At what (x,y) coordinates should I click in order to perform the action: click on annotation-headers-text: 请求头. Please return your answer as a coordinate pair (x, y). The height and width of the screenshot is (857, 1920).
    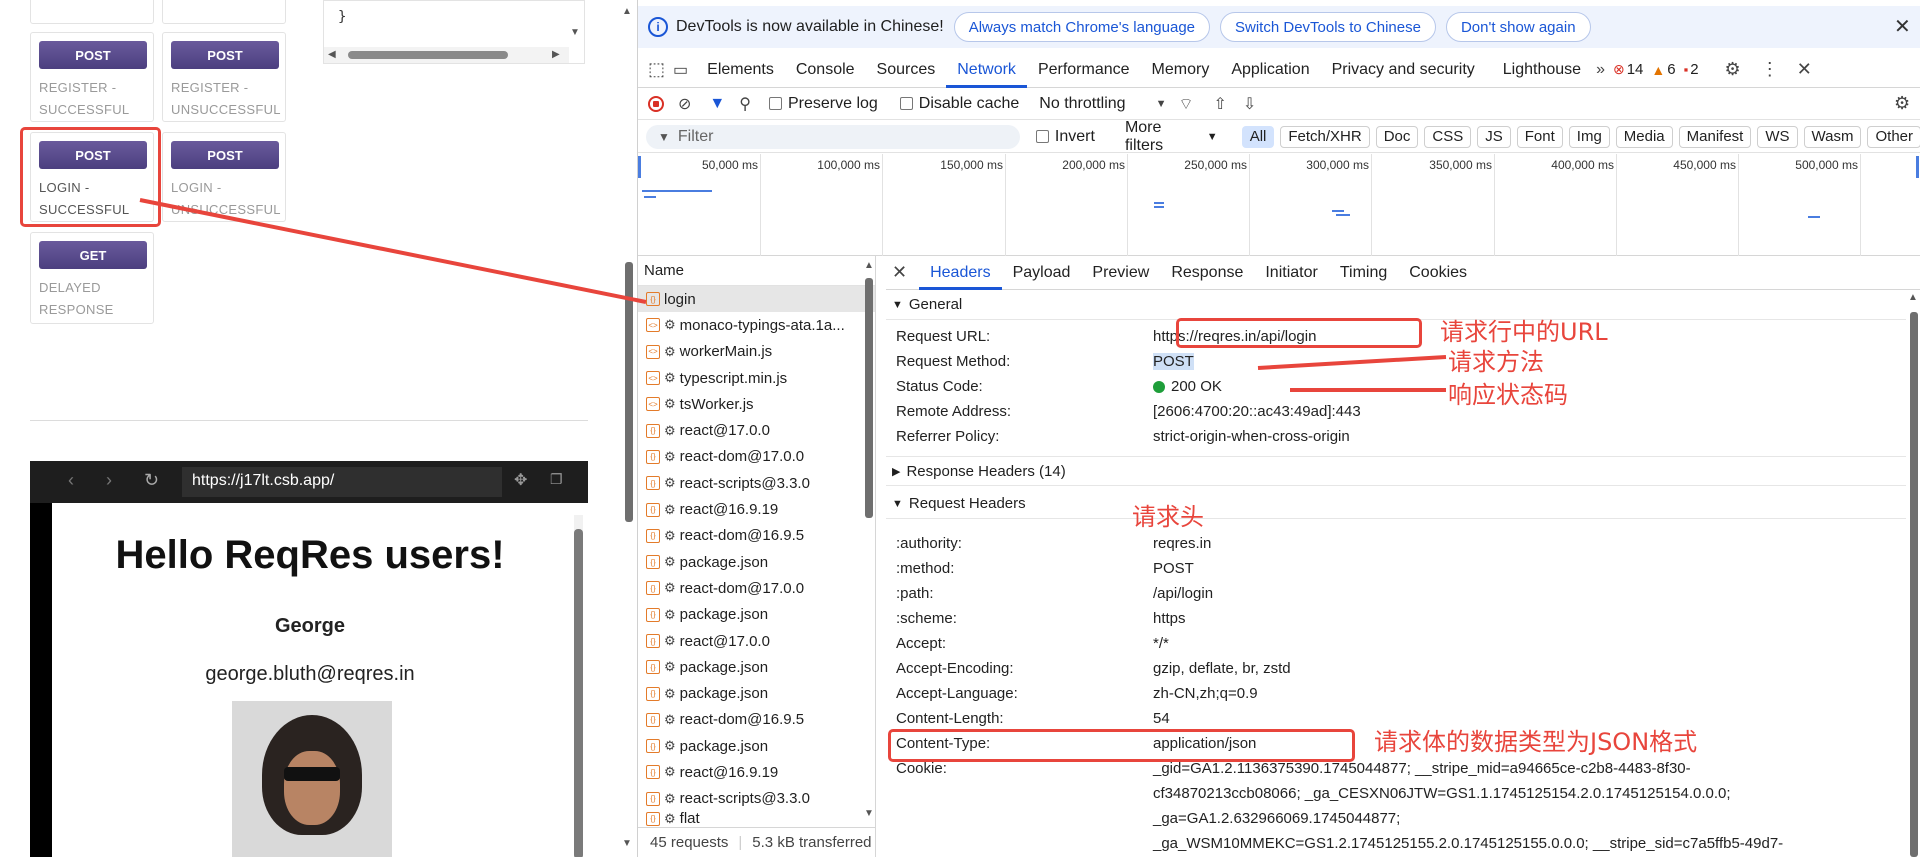
    Looking at the image, I should click on (1168, 517).